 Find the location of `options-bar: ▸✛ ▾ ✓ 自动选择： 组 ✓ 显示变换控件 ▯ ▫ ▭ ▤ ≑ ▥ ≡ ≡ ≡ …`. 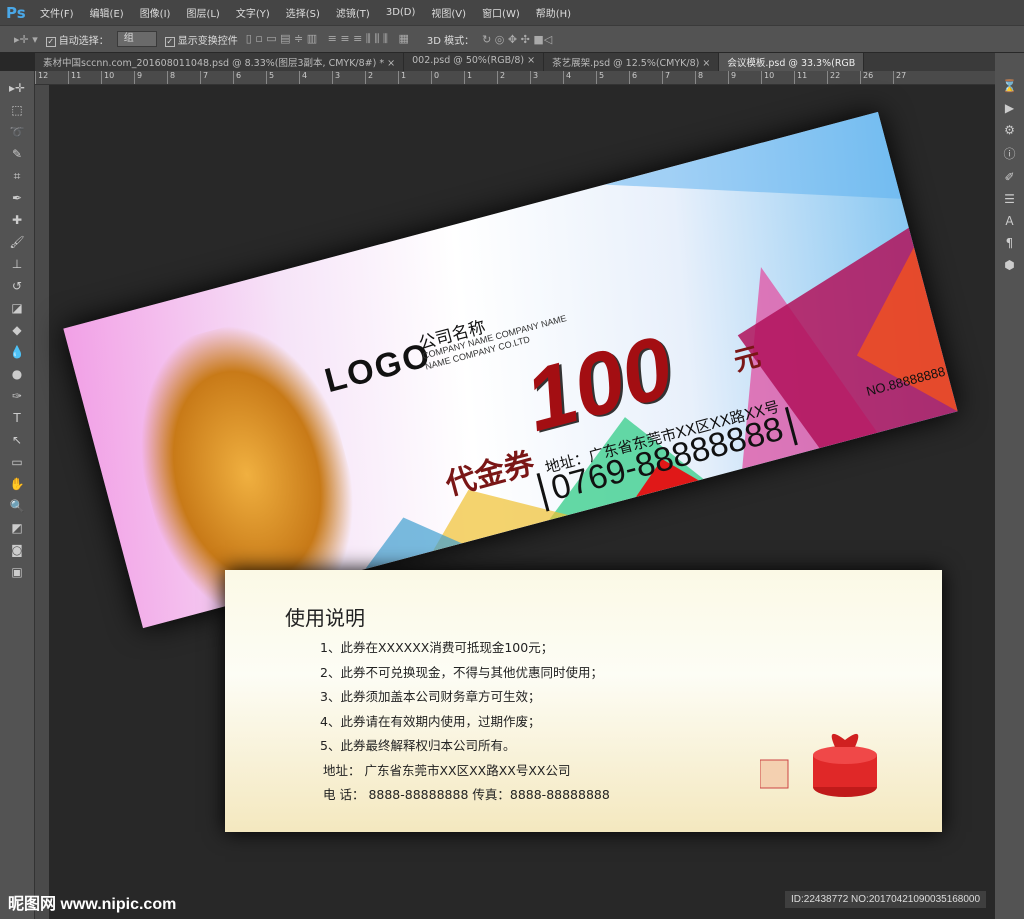

options-bar: ▸✛ ▾ ✓ 自动选择： 组 ✓ 显示变换控件 ▯ ▫ ▭ ▤ ≑ ▥ ≡ ≡ ≡ … is located at coordinates (512, 38).